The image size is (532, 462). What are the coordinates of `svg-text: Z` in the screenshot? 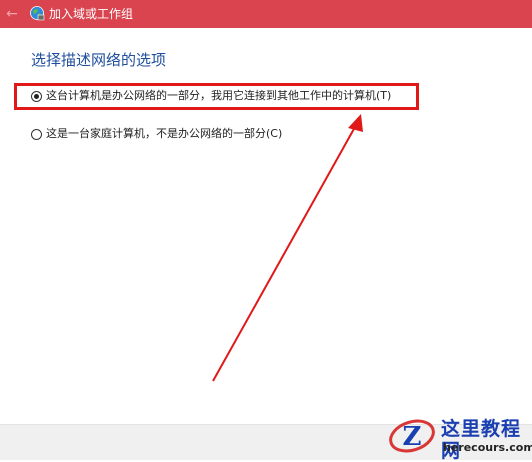 It's located at (412, 437).